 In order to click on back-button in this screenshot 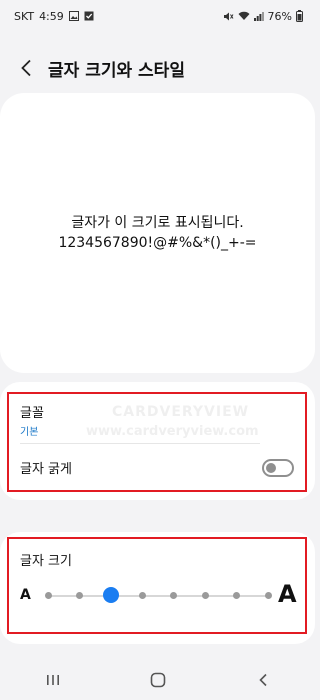, I will do `click(26, 68)`.